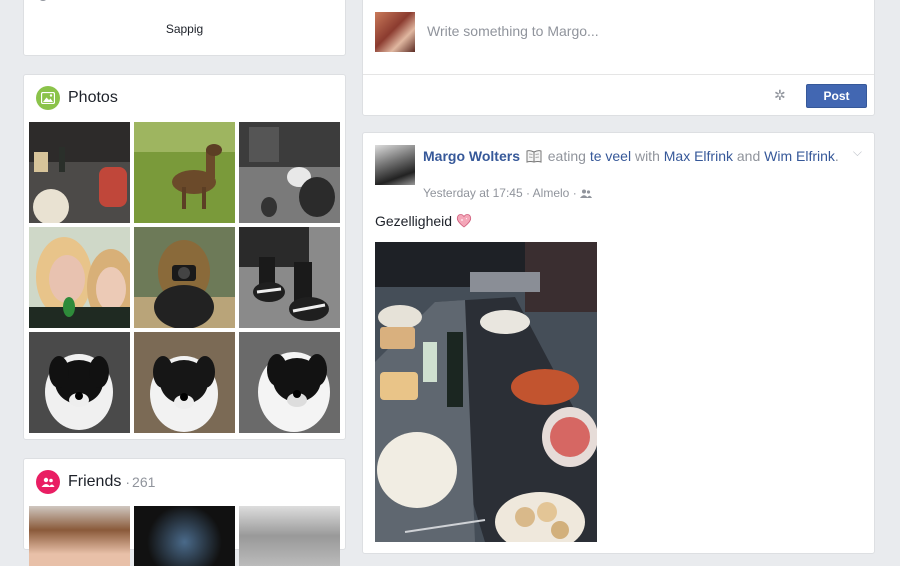 This screenshot has height=566, width=900. What do you see at coordinates (698, 156) in the screenshot?
I see `tagged-friend-1: Max Elfrink` at bounding box center [698, 156].